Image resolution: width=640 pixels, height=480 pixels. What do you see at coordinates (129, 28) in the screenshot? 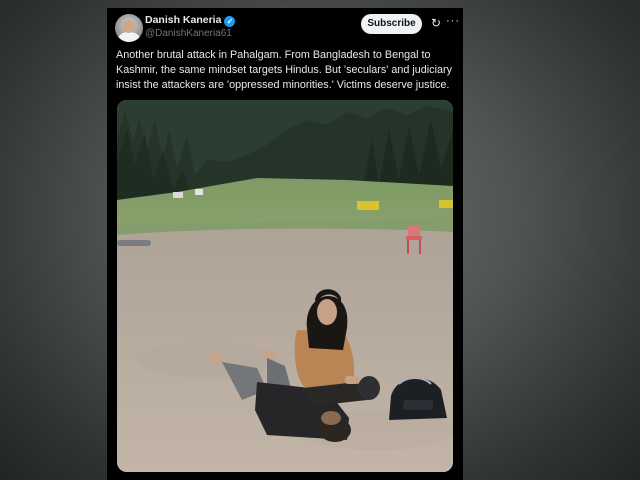
I see `avatar` at bounding box center [129, 28].